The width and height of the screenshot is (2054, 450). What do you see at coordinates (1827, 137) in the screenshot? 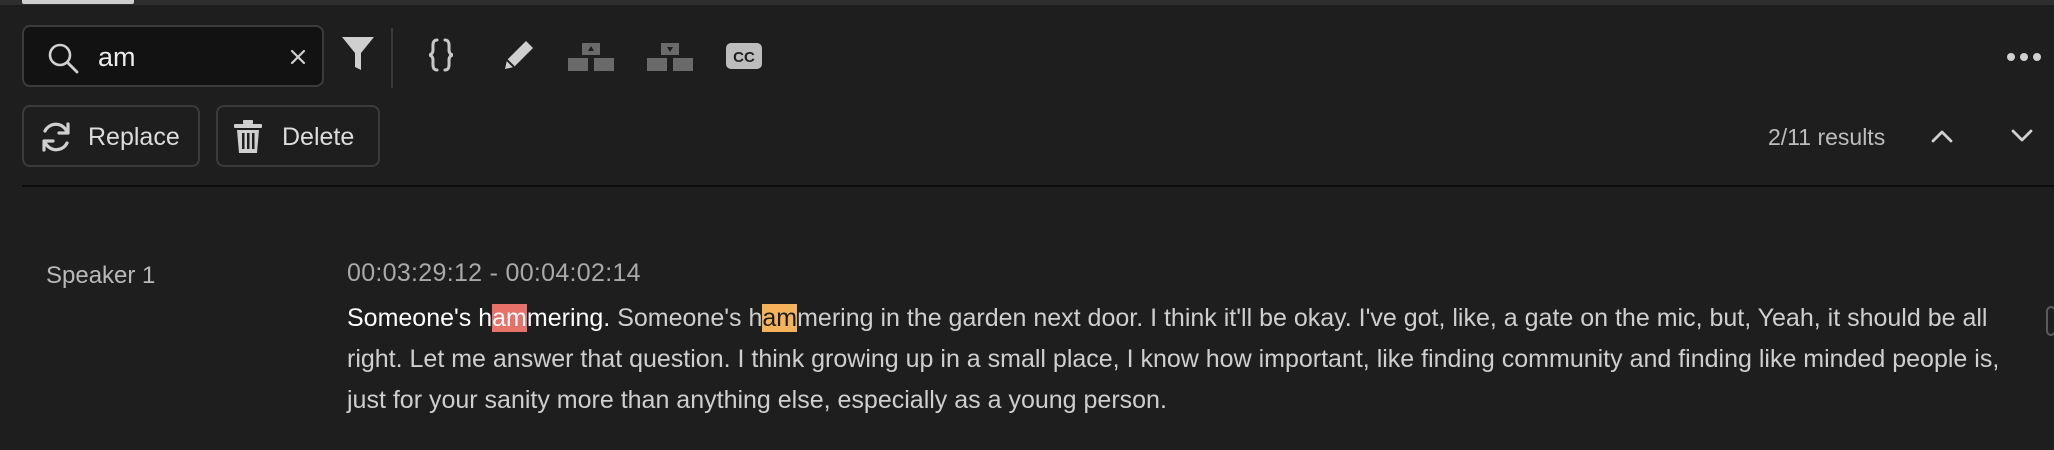
I see `results-count: 2/11 results` at bounding box center [1827, 137].